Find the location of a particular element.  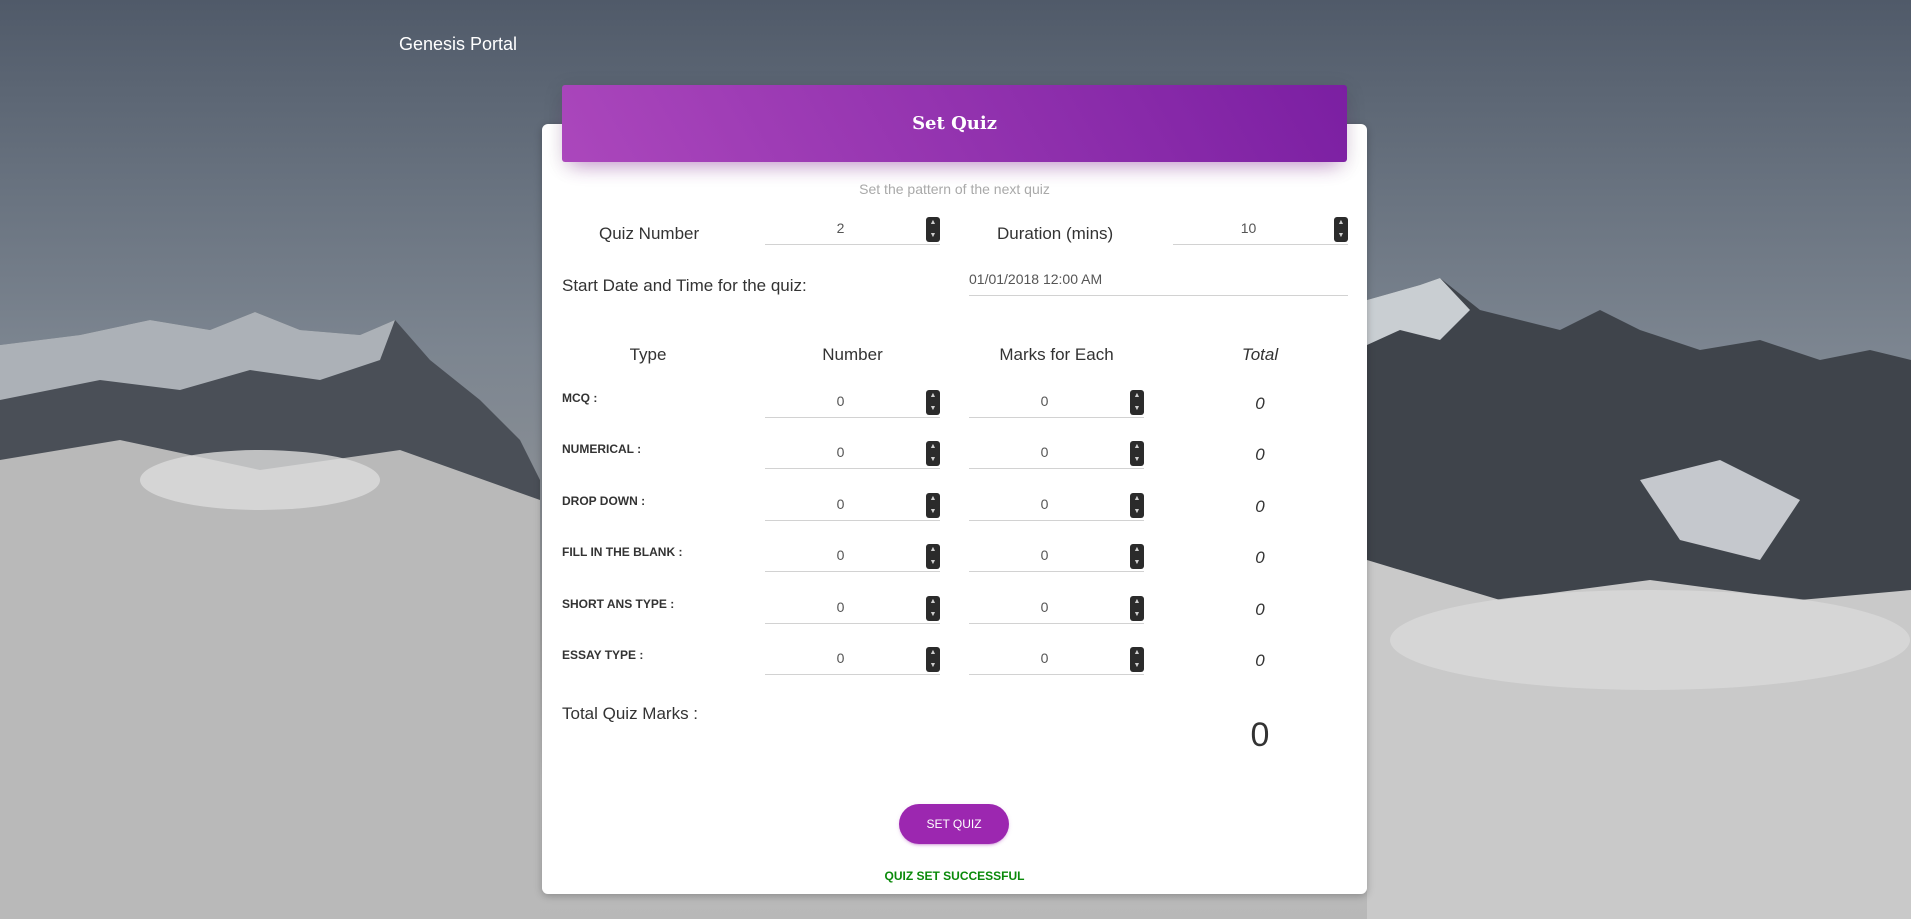

start-datetime-input: 01/01/2018 12:00 AM is located at coordinates (1158, 280).